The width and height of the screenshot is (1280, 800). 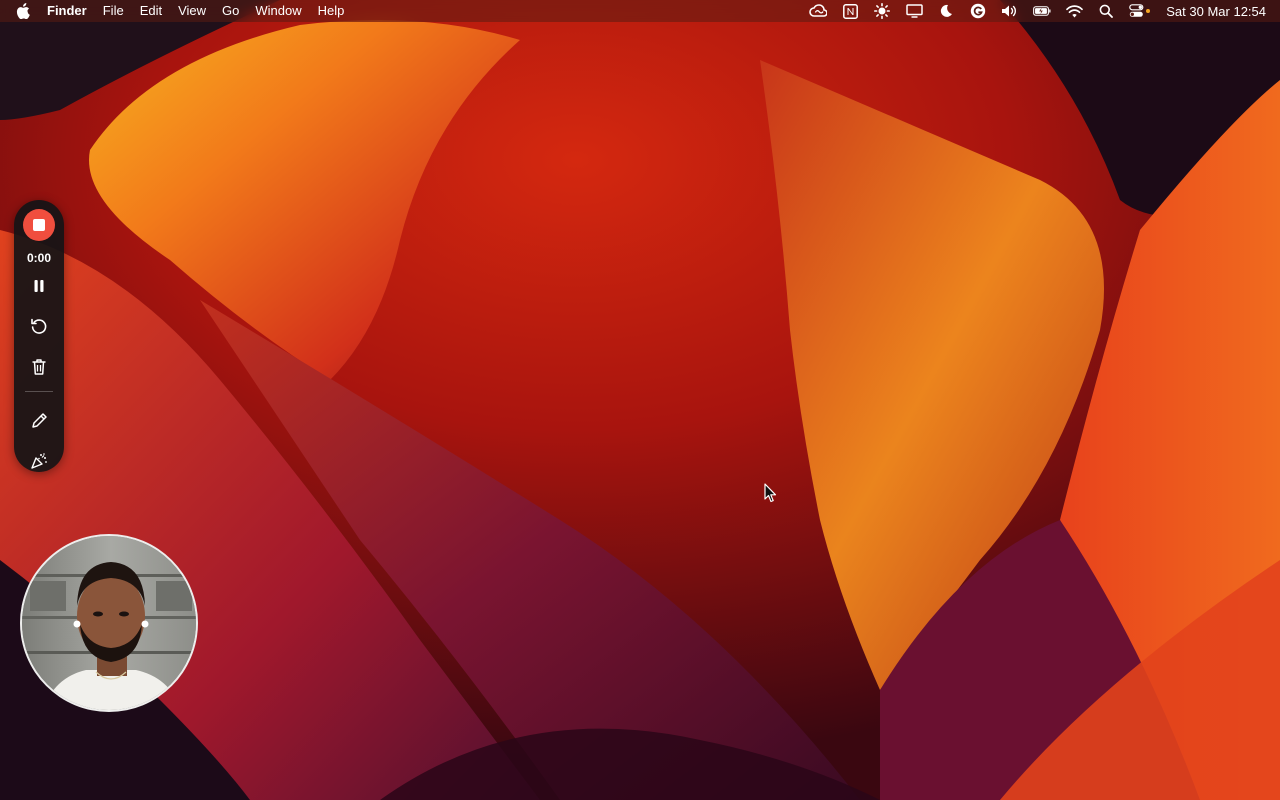 I want to click on menu-edit: Edit, so click(x=151, y=11).